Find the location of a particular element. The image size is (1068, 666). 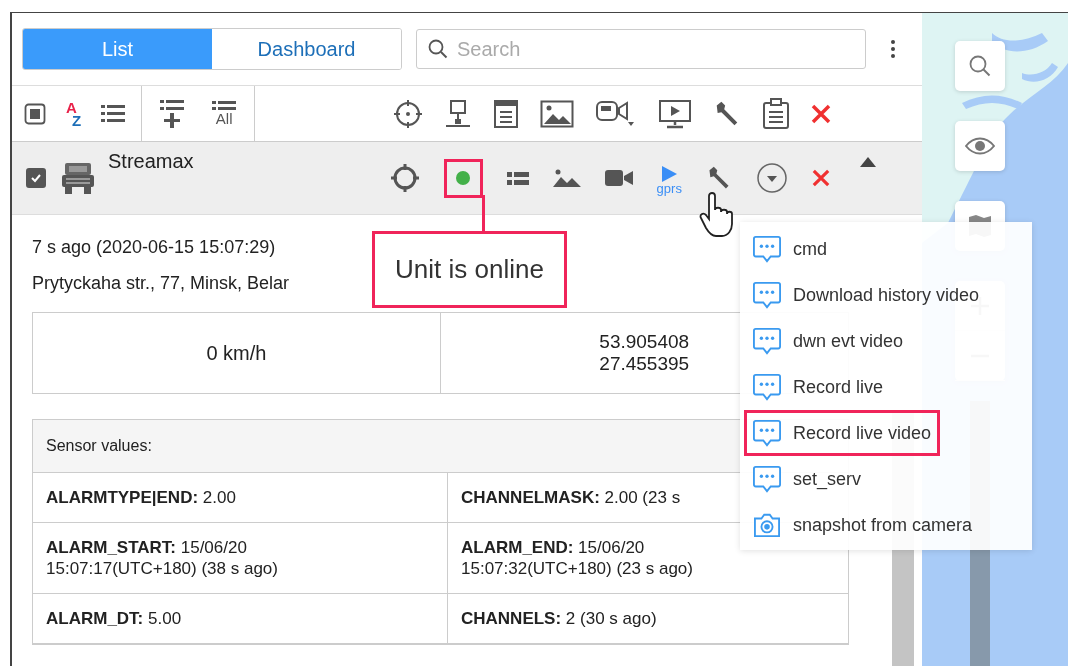

network-icon is located at coordinates (458, 113).